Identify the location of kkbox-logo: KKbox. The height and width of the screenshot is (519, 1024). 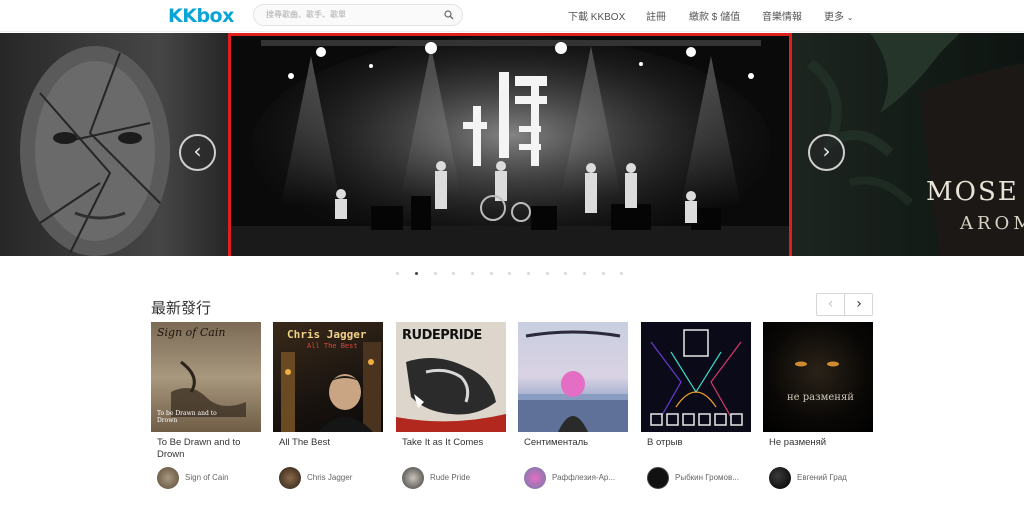
(201, 16).